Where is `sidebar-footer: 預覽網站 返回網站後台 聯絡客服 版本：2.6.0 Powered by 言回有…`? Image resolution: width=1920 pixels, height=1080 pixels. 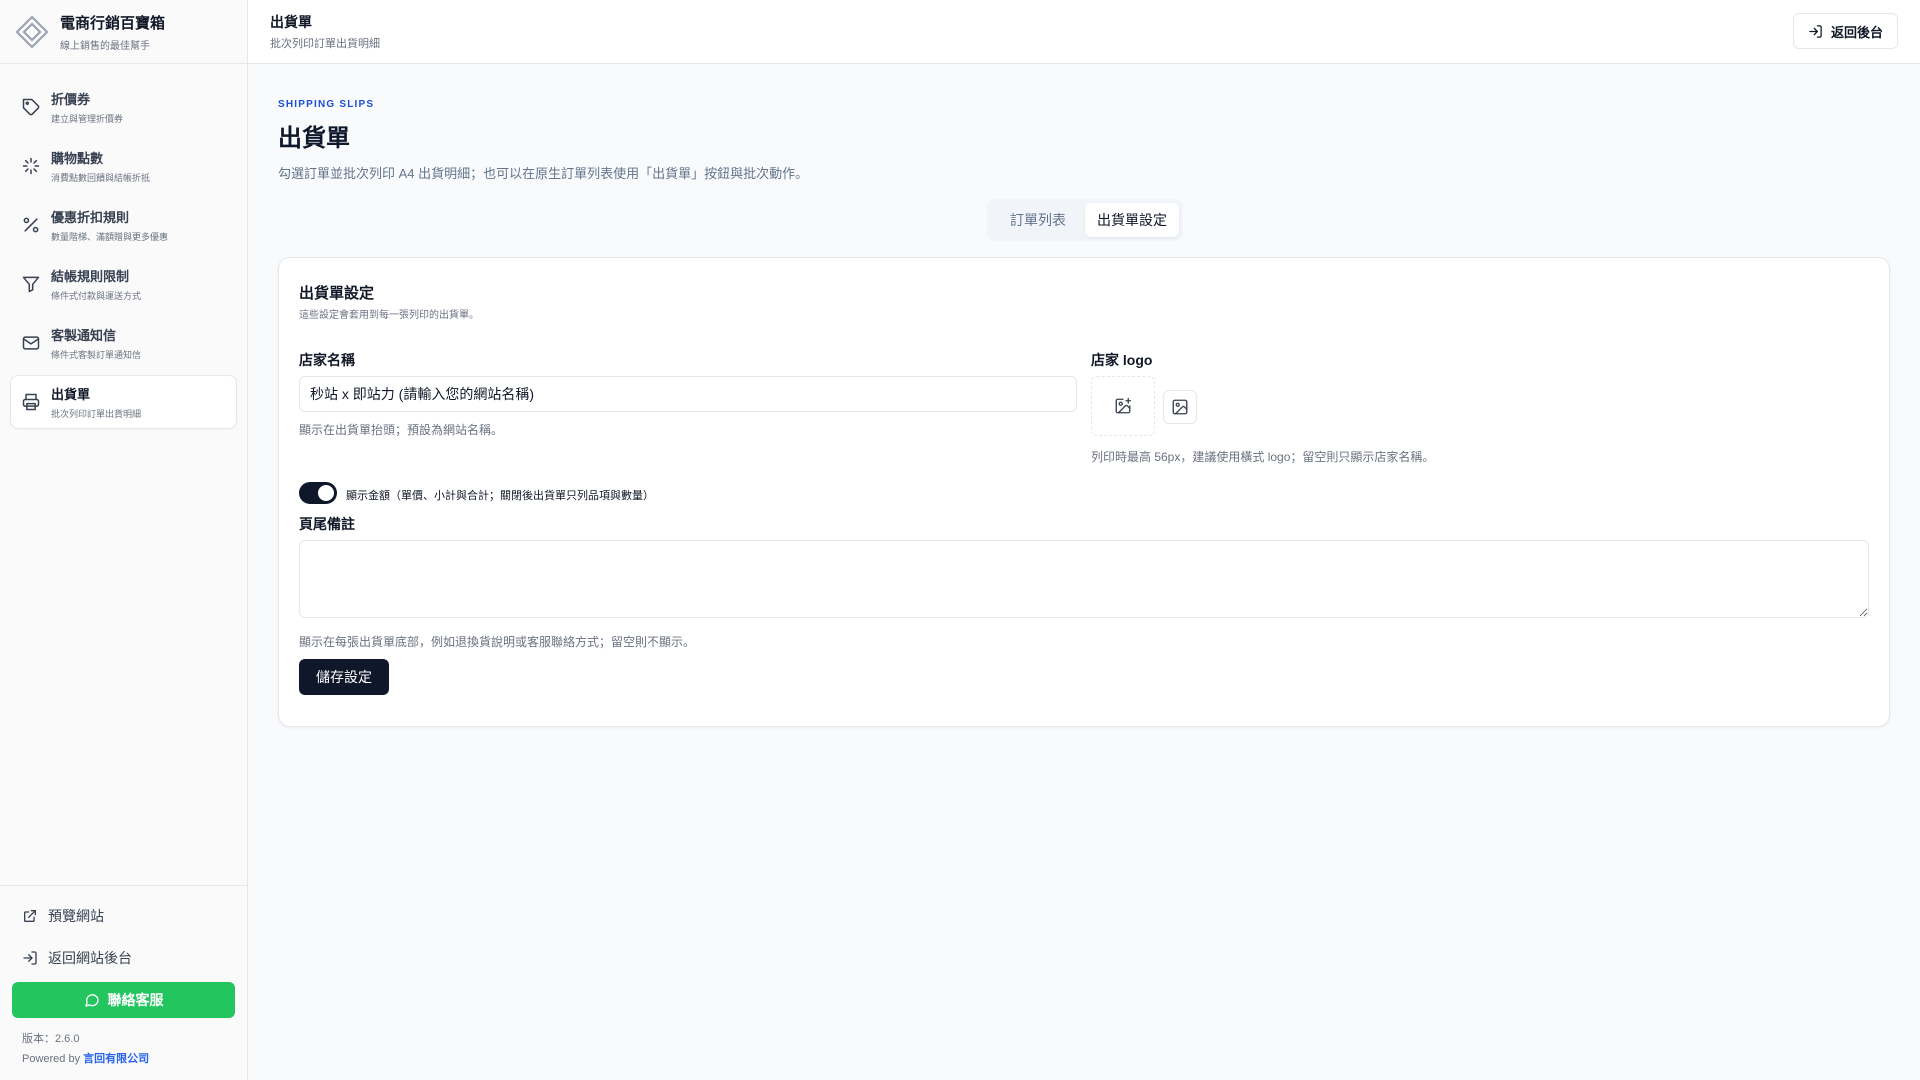 sidebar-footer: 預覽網站 返回網站後台 聯絡客服 版本：2.6.0 Powered by 言回有… is located at coordinates (123, 982).